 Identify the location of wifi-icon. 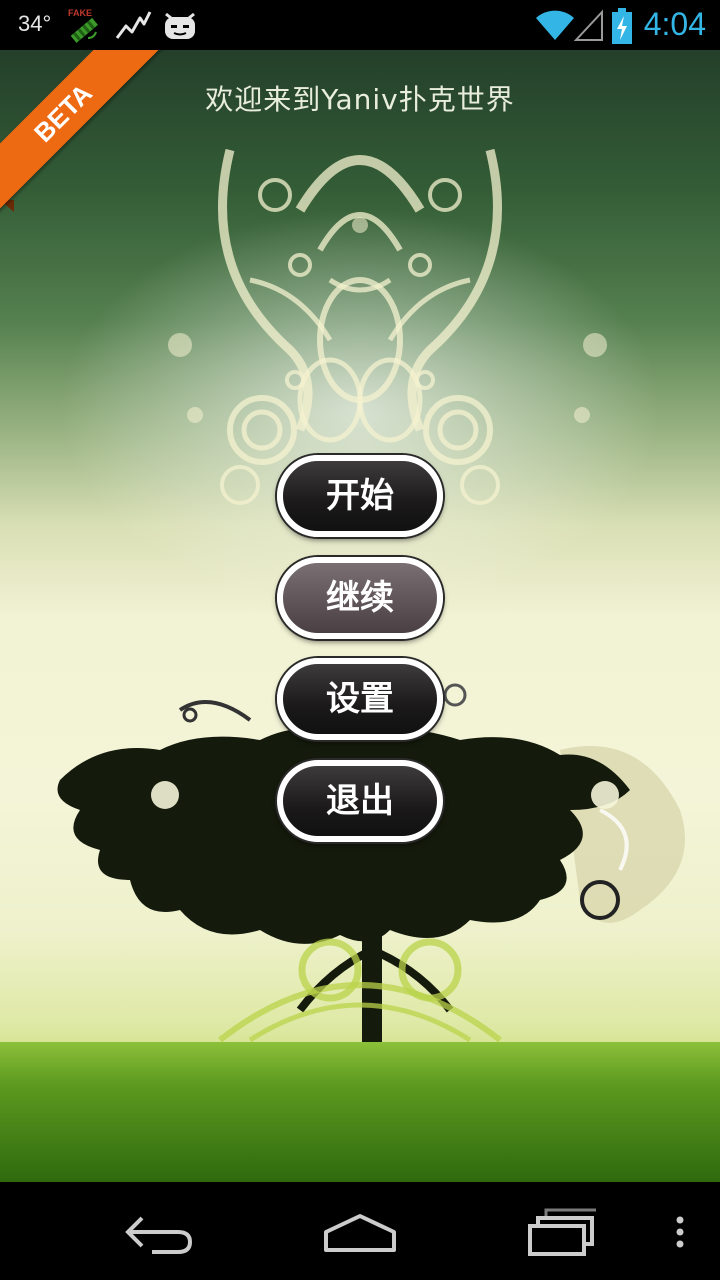
(555, 28).